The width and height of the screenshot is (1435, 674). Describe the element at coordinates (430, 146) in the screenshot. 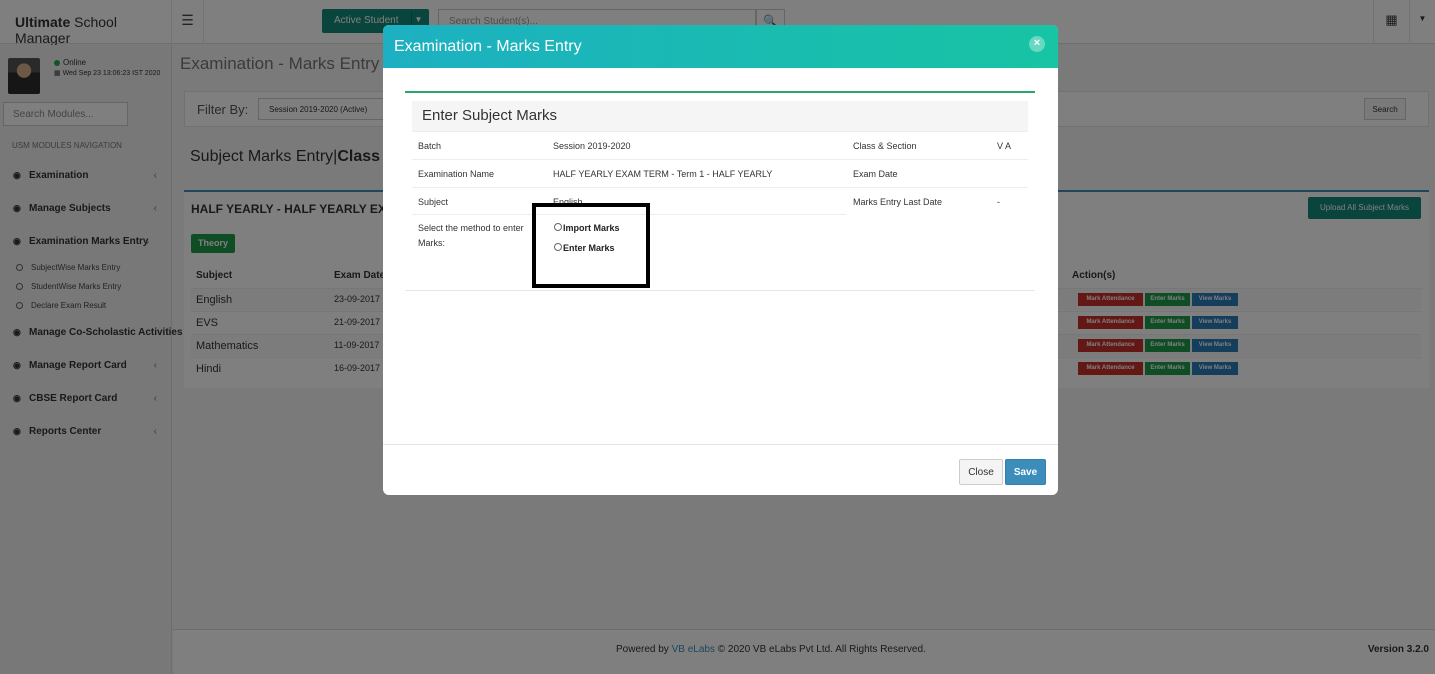

I see `batch-label: Batch` at that location.